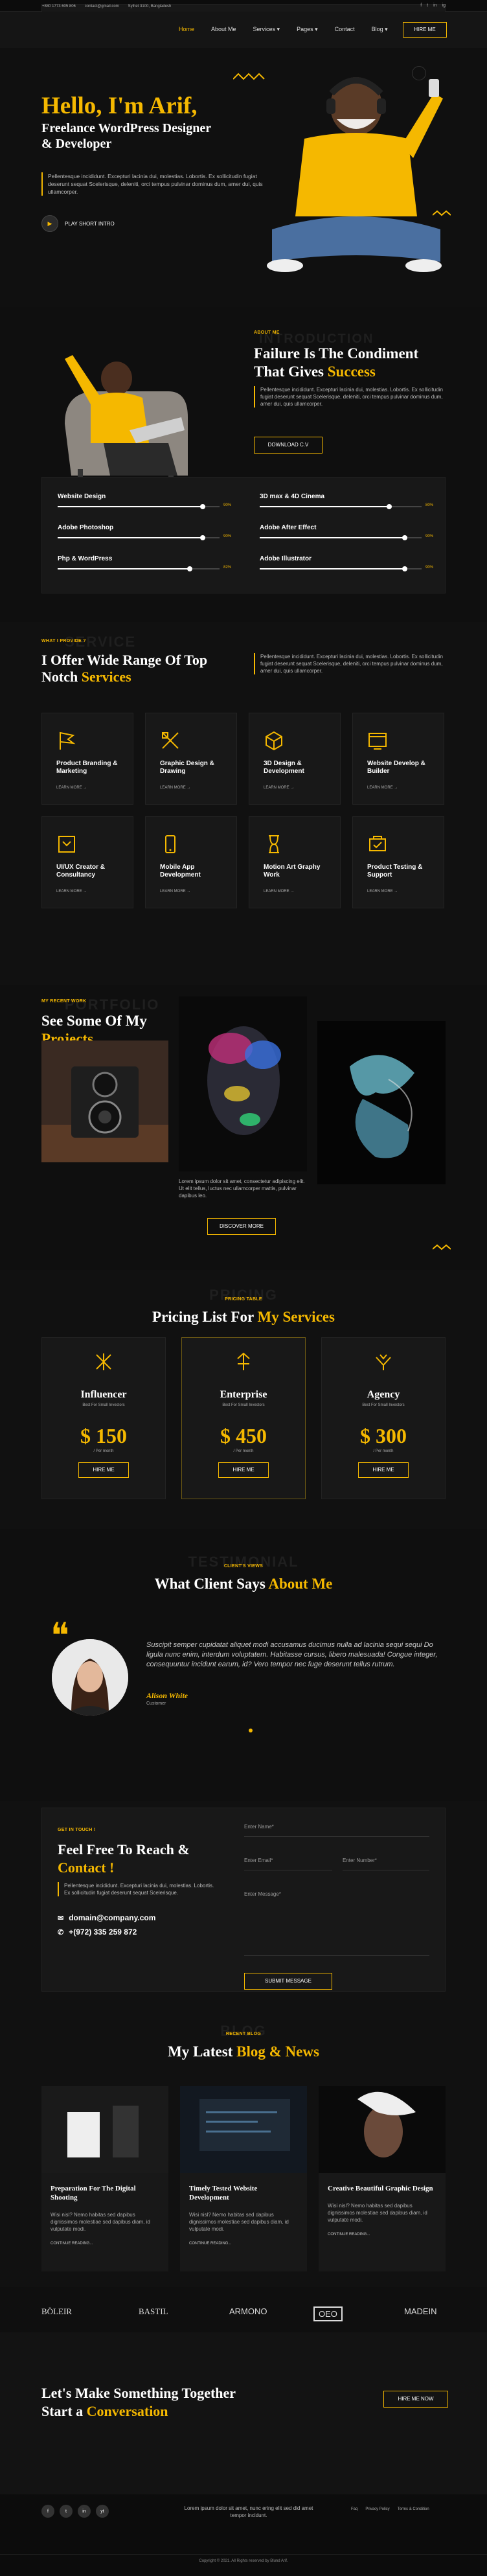  What do you see at coordinates (346, 563) in the screenshot?
I see `skill-bar: Adobe Illustrator 90%` at bounding box center [346, 563].